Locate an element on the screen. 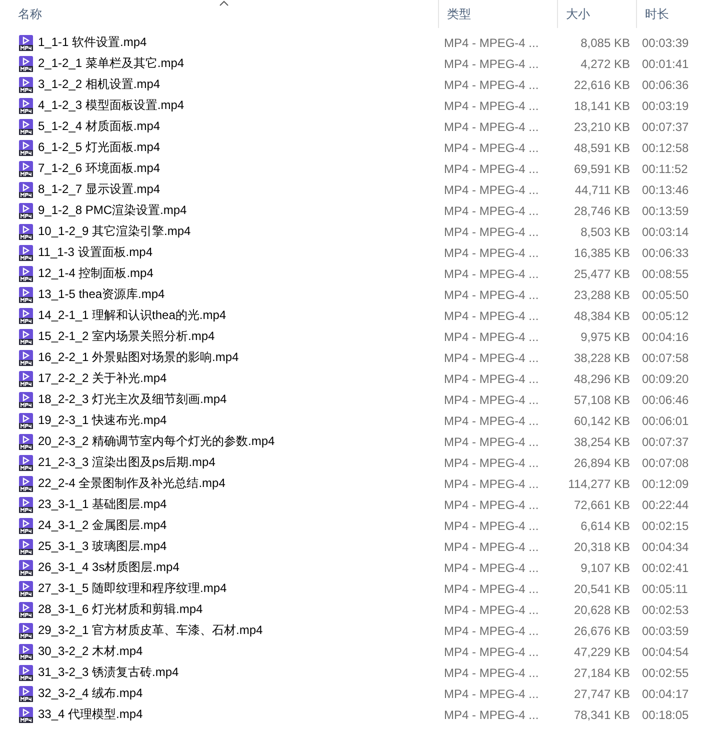  file-size: 72,661 KB is located at coordinates (601, 505).